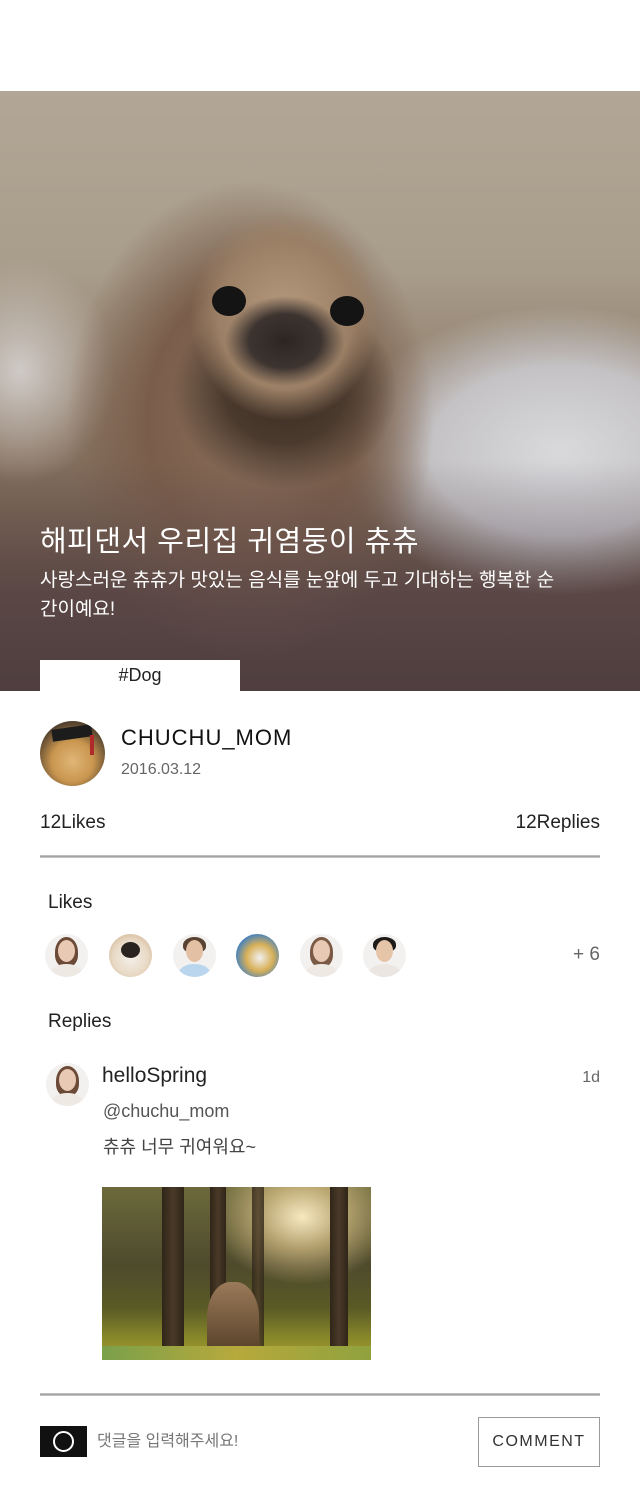  I want to click on hero-description: 사랑스러운 츄츄가 맛있는 음식를 눈앞에 두고 기대하는 행복한 순간이예요!, so click(297, 595).